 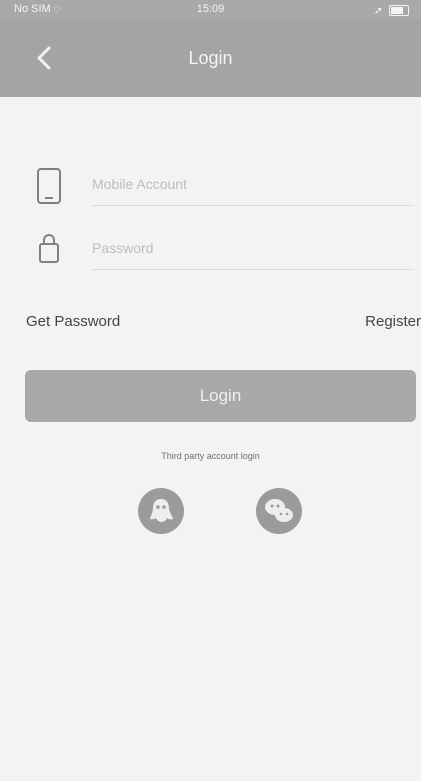 I want to click on status-right: ➚, so click(x=391, y=10).